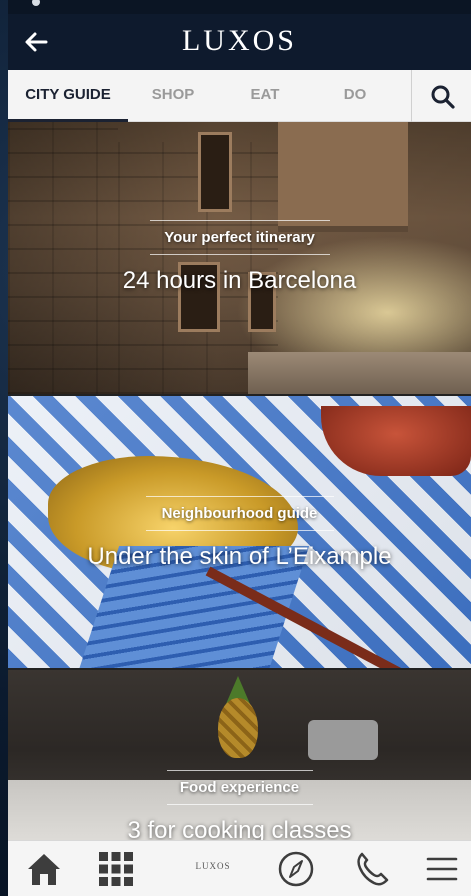 This screenshot has height=896, width=471. What do you see at coordinates (355, 96) in the screenshot?
I see `tab-do: DO` at bounding box center [355, 96].